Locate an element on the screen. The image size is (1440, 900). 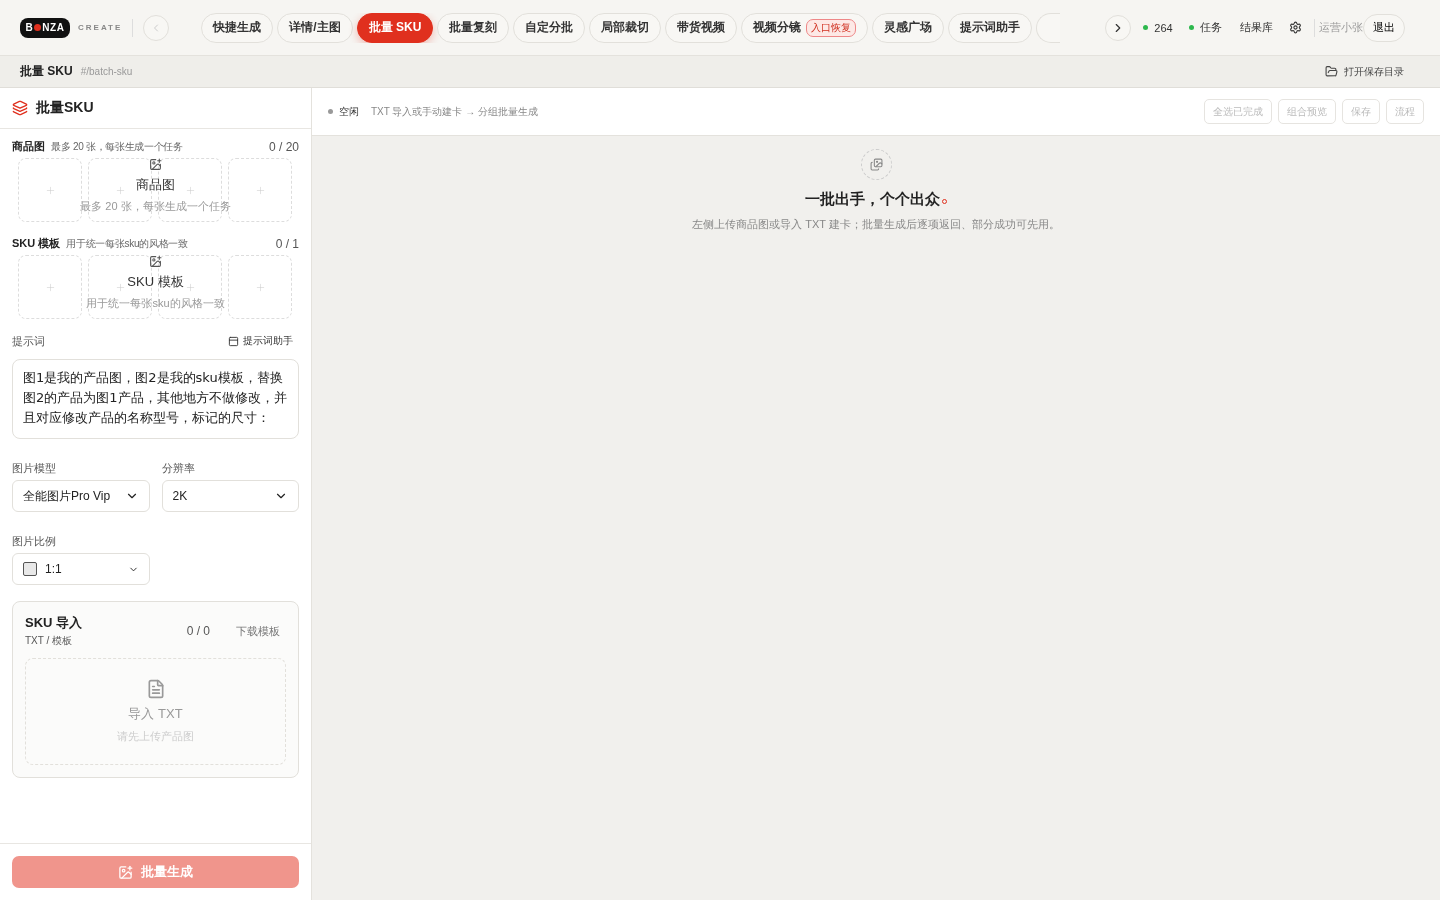
drop-title: 导入 TXT is located at coordinates (155, 714).